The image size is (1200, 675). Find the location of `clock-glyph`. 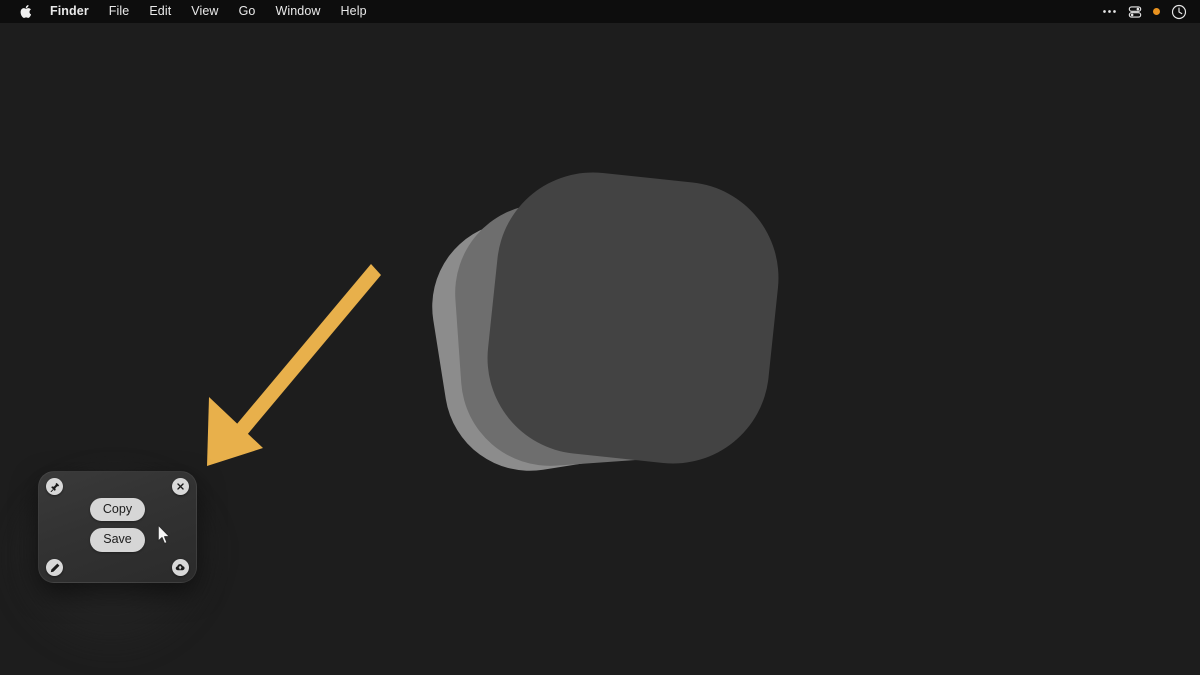

clock-glyph is located at coordinates (1179, 11).